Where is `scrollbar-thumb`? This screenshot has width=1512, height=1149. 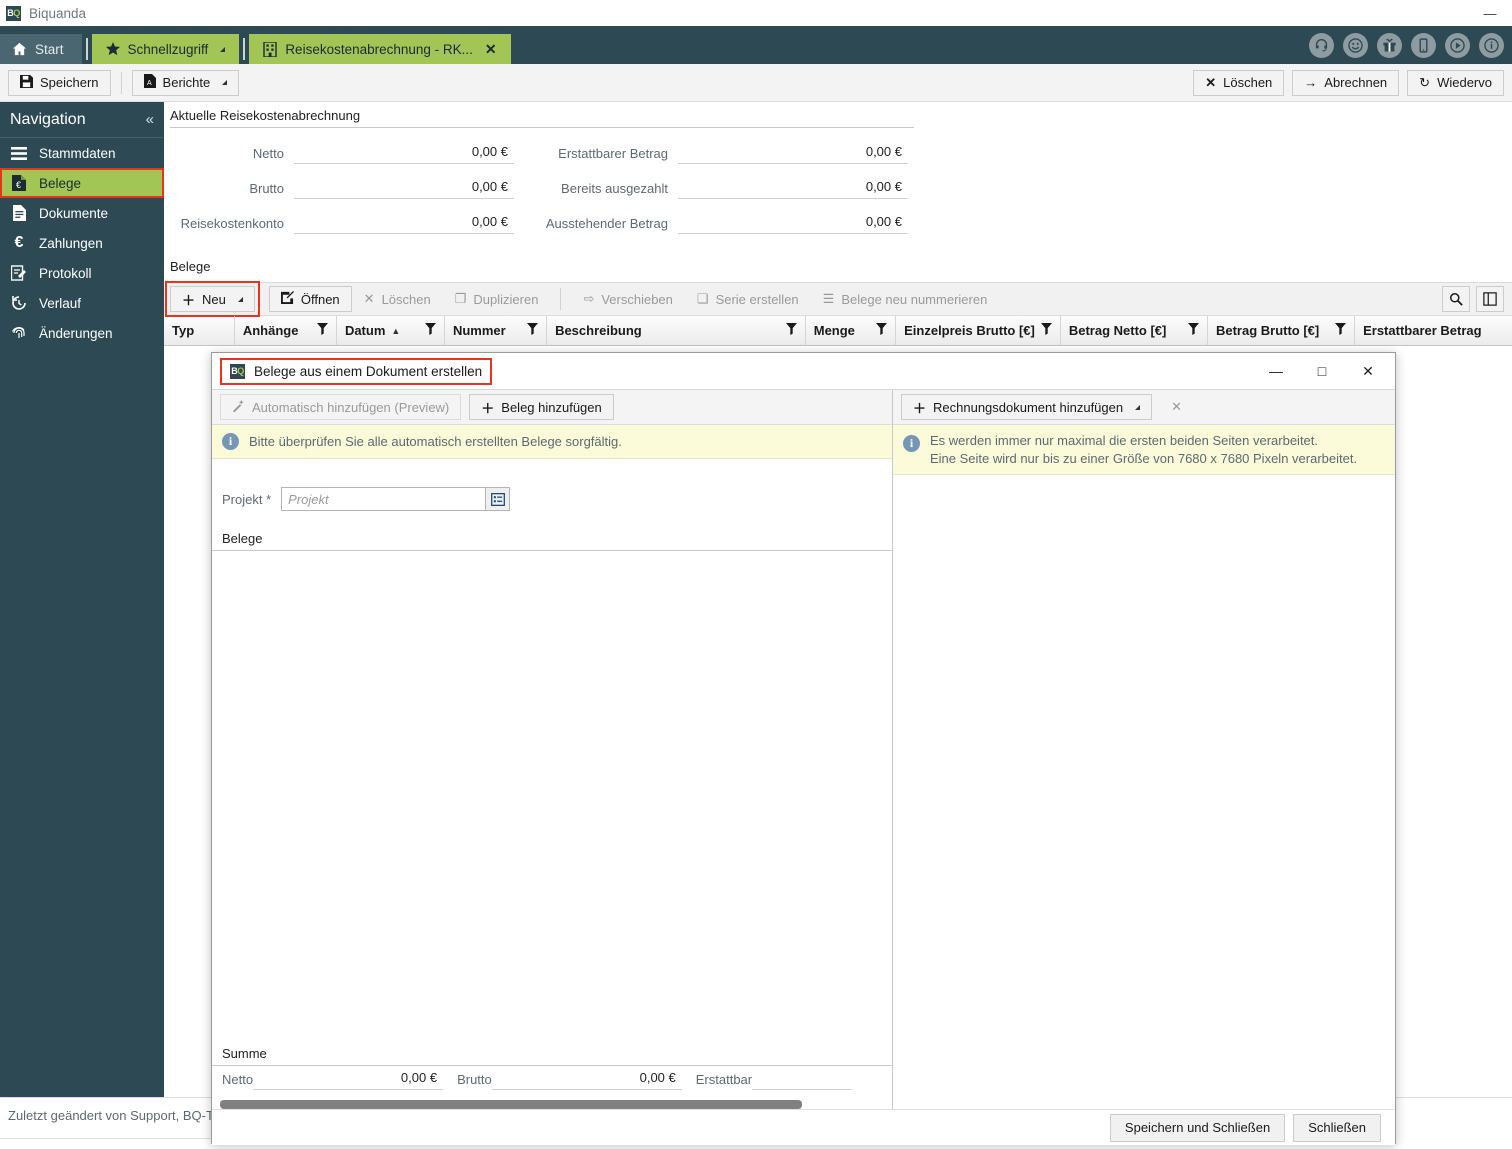
scrollbar-thumb is located at coordinates (511, 1104).